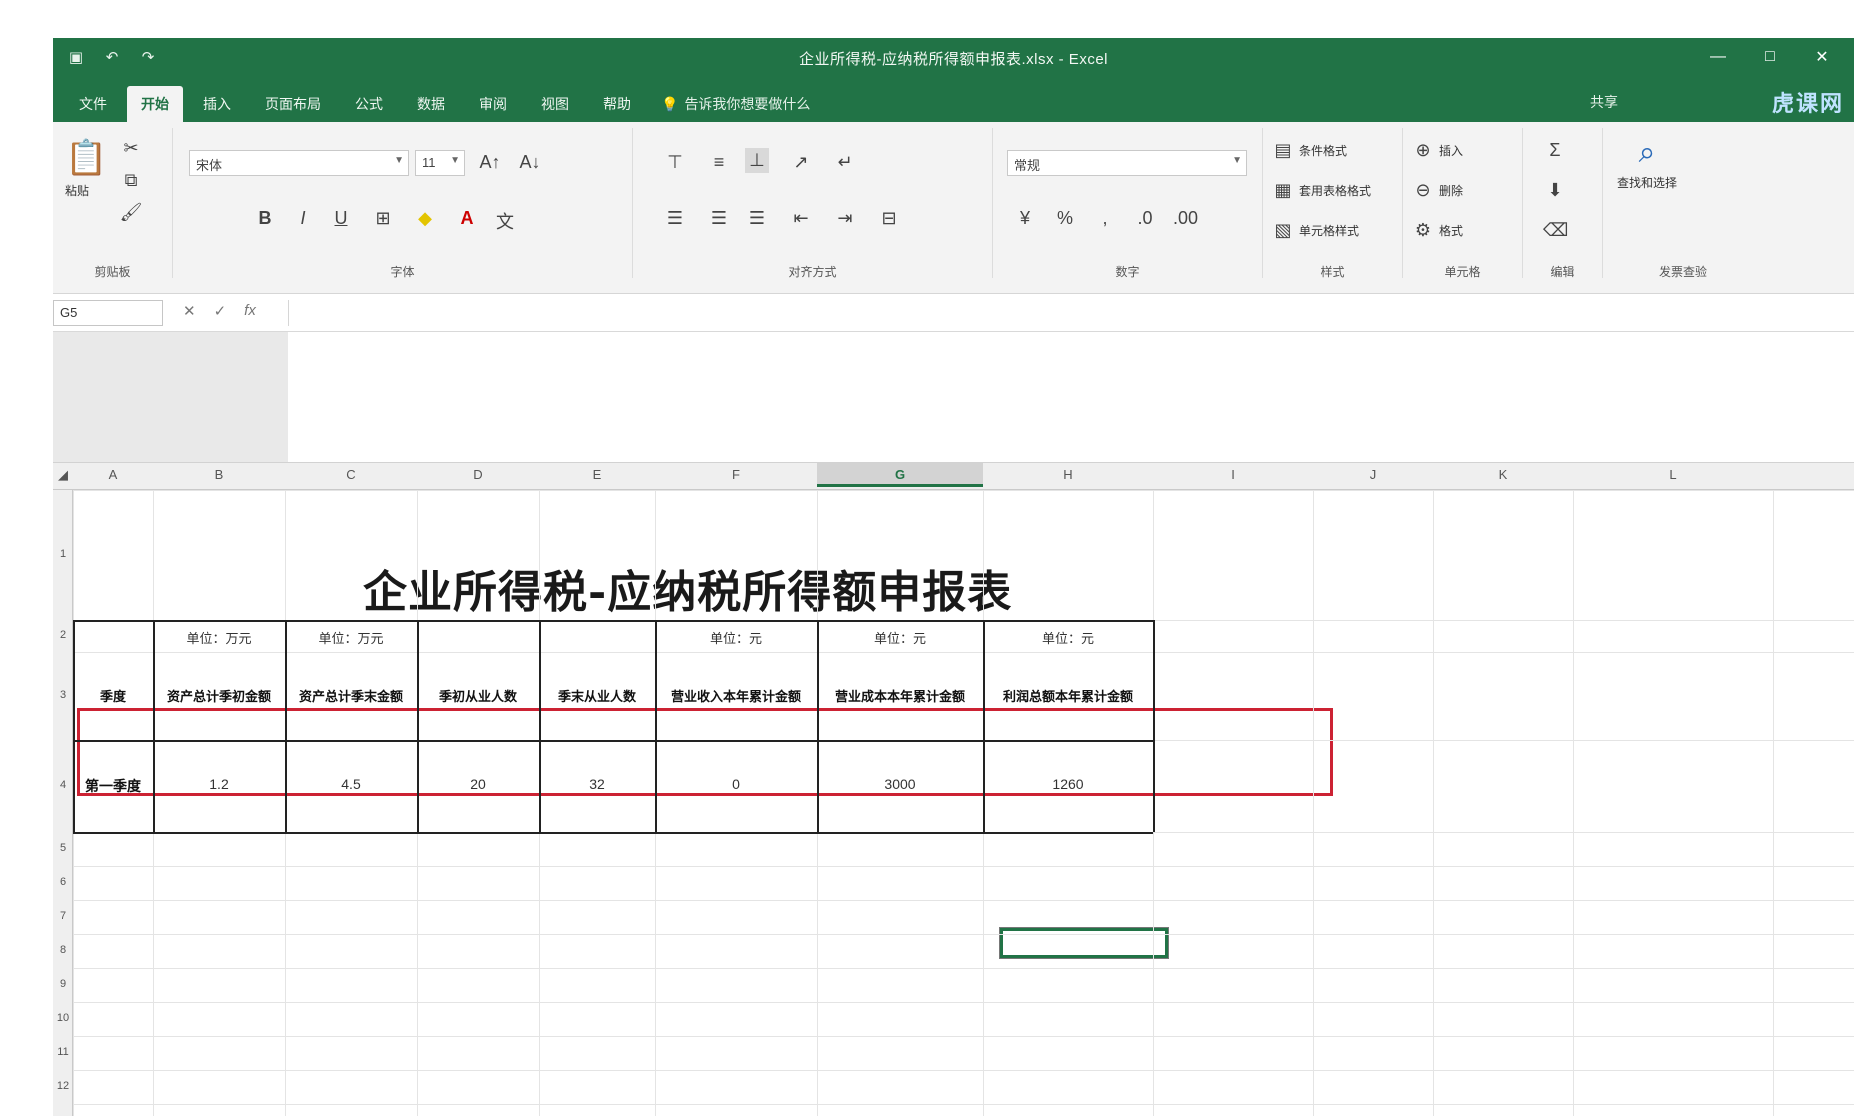 The image size is (1854, 1116). Describe the element at coordinates (63, 785) in the screenshot. I see `row-header-4: 4` at that location.